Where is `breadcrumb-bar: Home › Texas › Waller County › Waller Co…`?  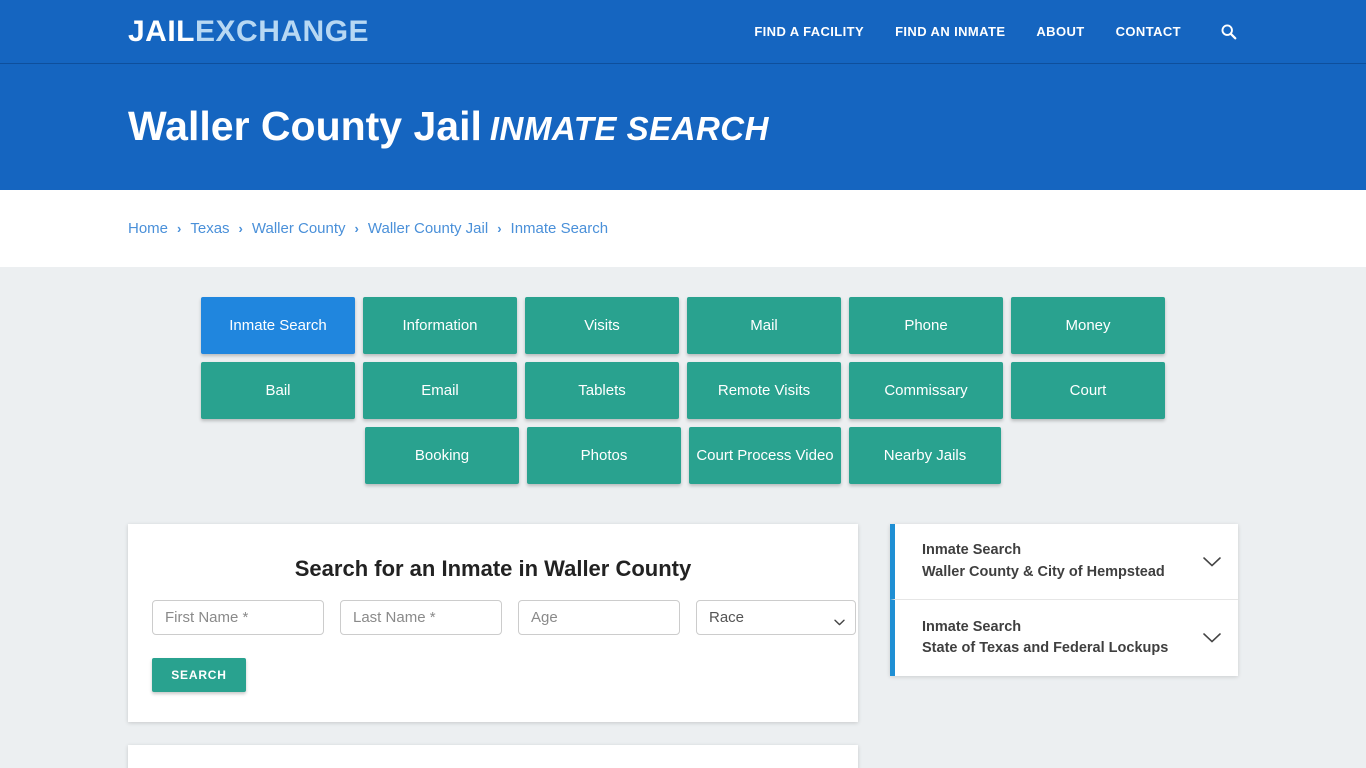 breadcrumb-bar: Home › Texas › Waller County › Waller Co… is located at coordinates (683, 228).